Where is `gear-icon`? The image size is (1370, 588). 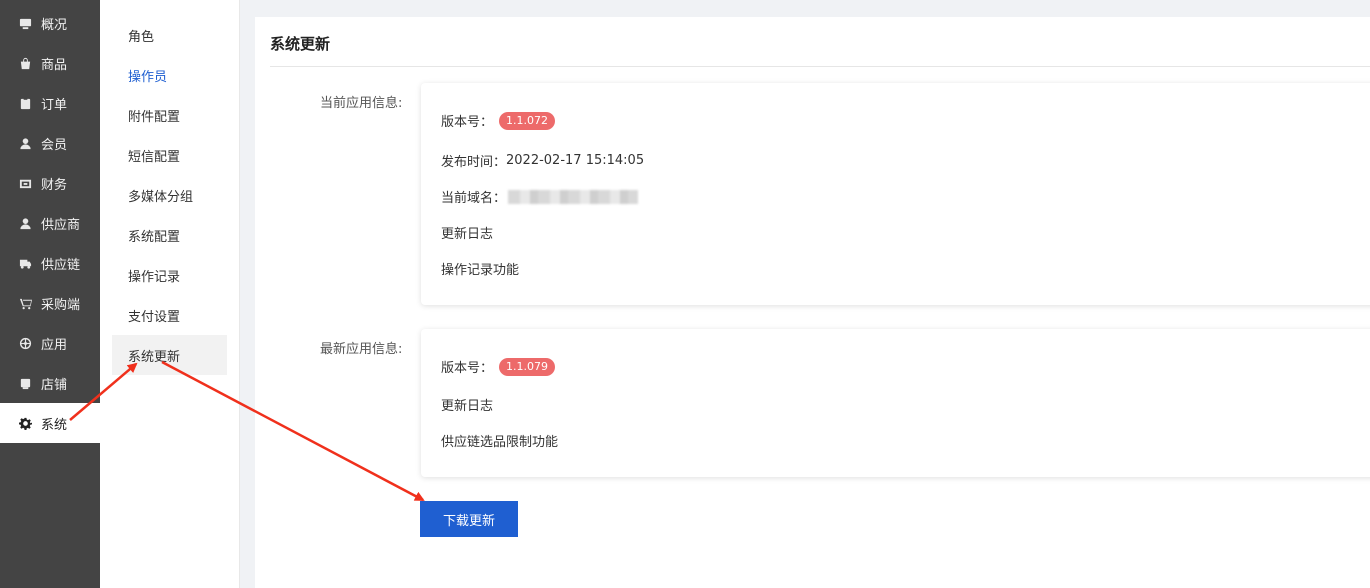
gear-icon is located at coordinates (25, 423).